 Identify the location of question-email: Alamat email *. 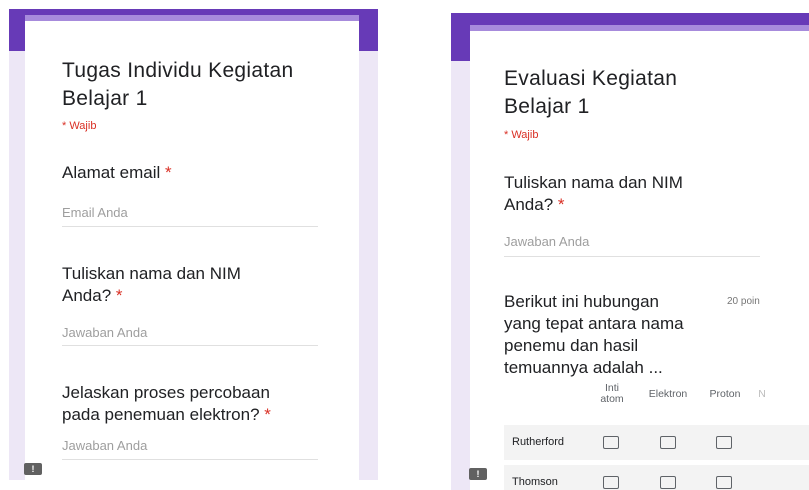
(117, 172).